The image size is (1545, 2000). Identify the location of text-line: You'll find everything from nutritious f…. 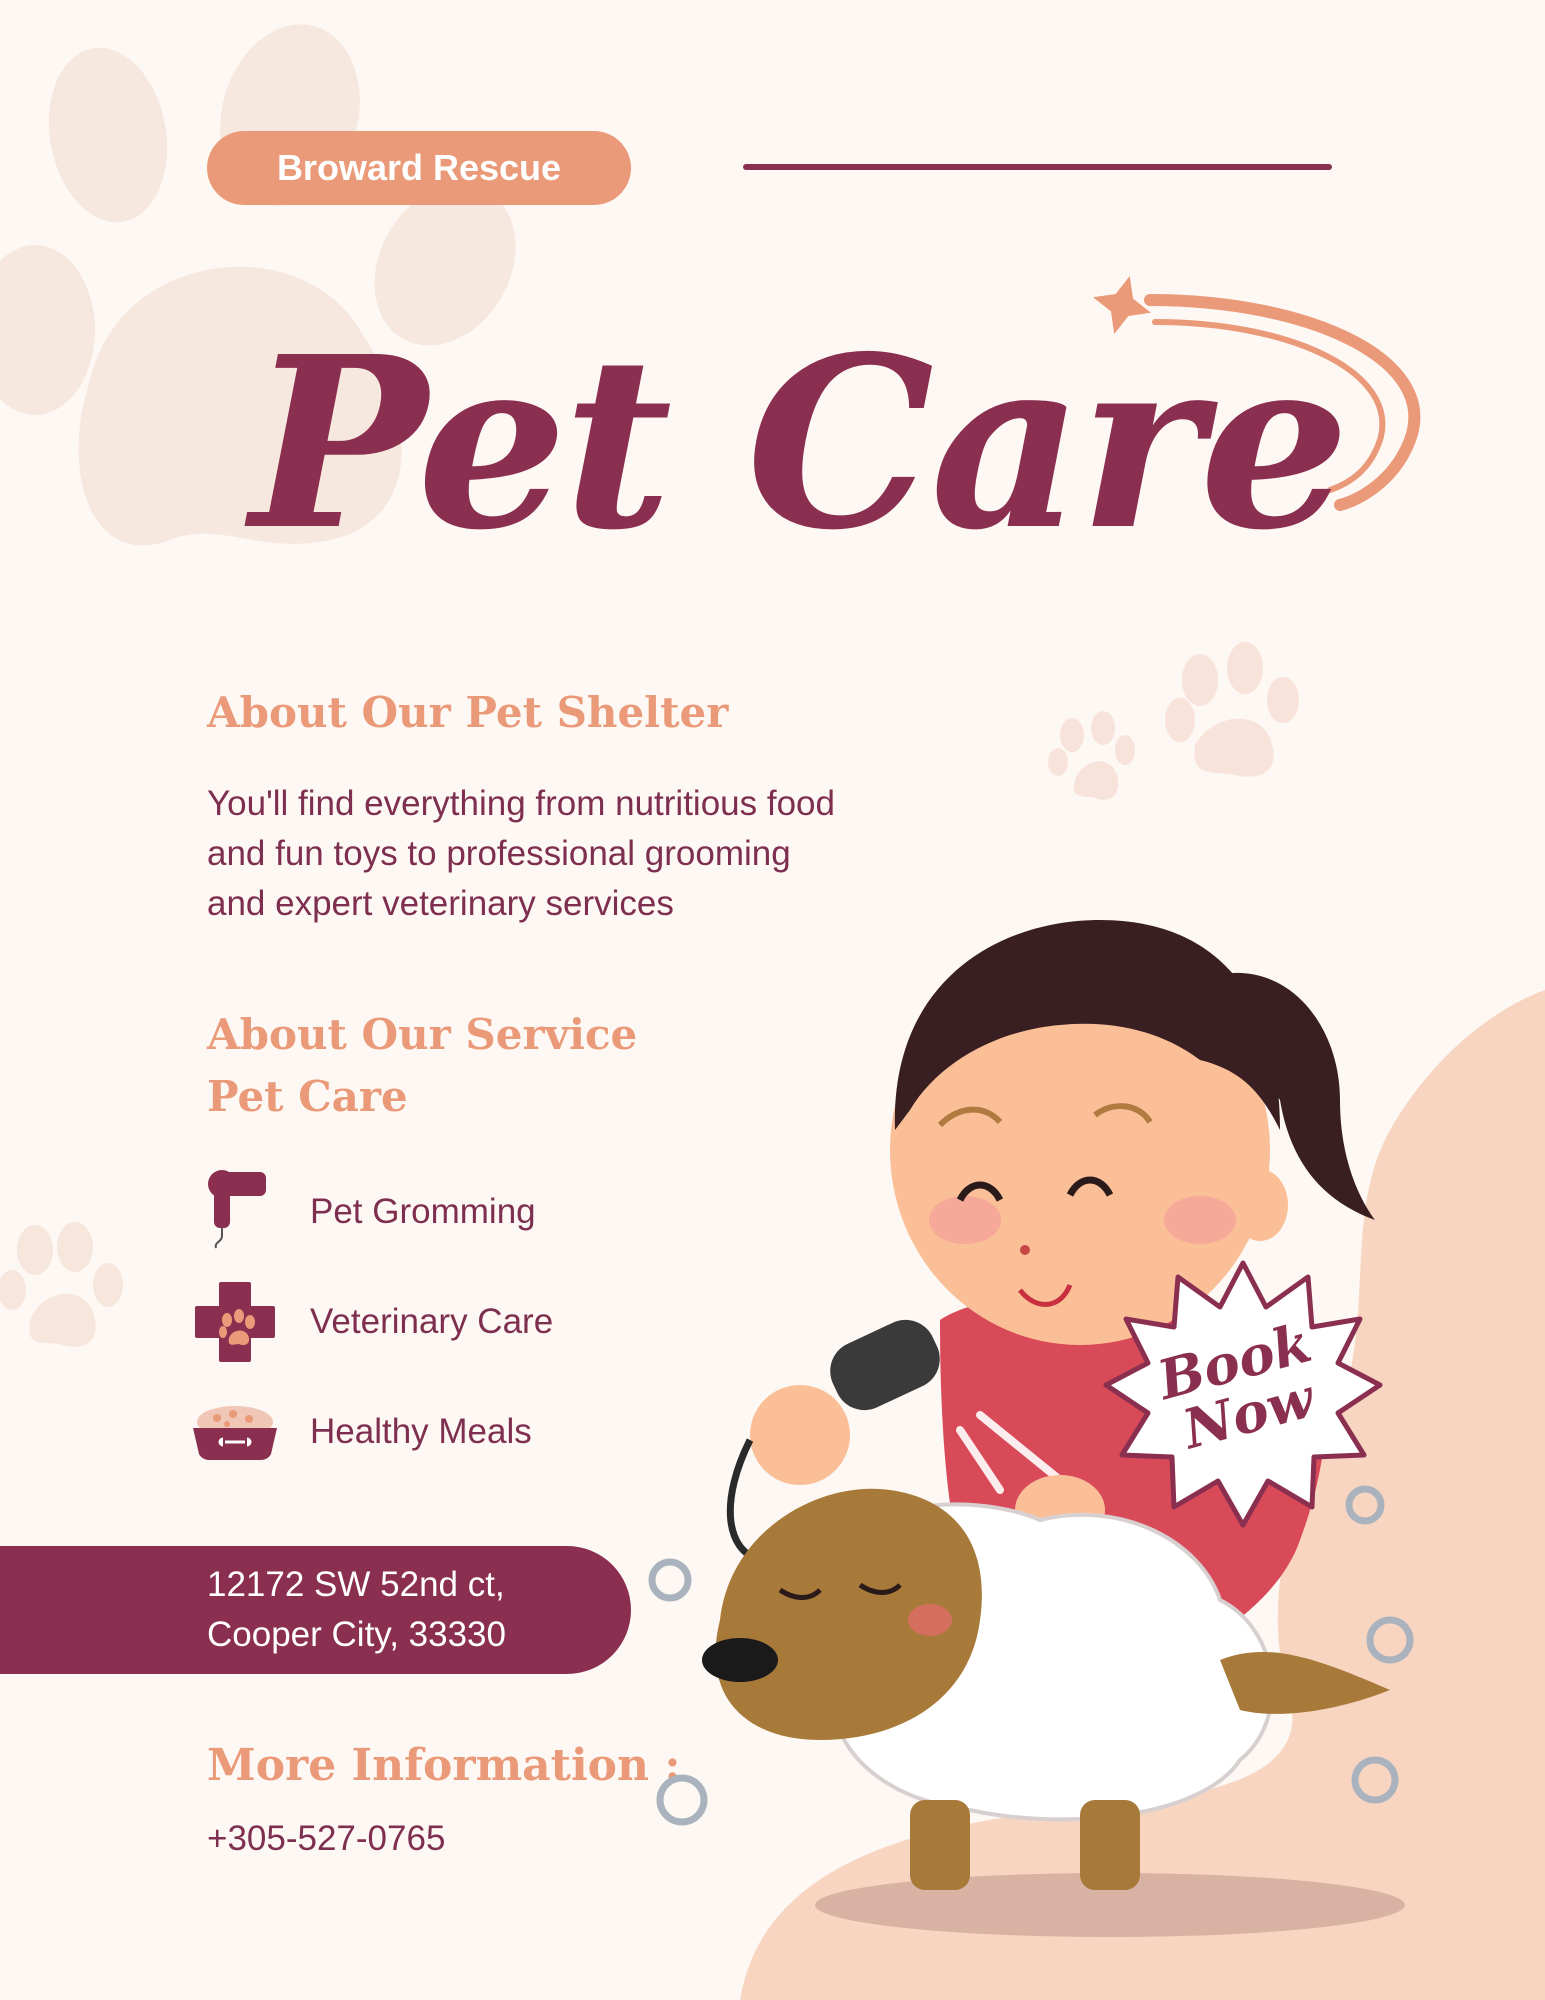
(521, 803).